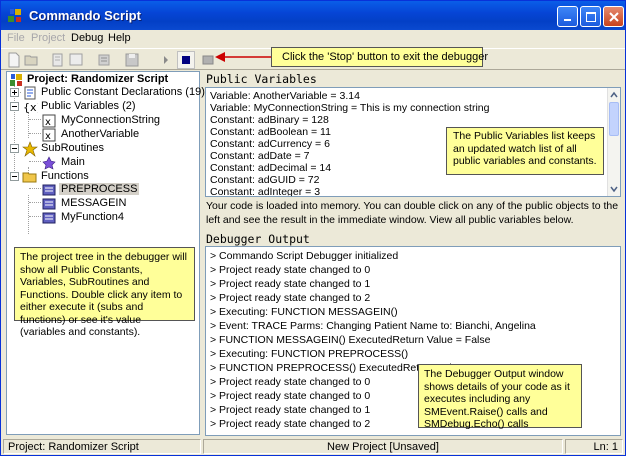  Describe the element at coordinates (14, 148) in the screenshot. I see `collapse-subroutines-icon` at that location.